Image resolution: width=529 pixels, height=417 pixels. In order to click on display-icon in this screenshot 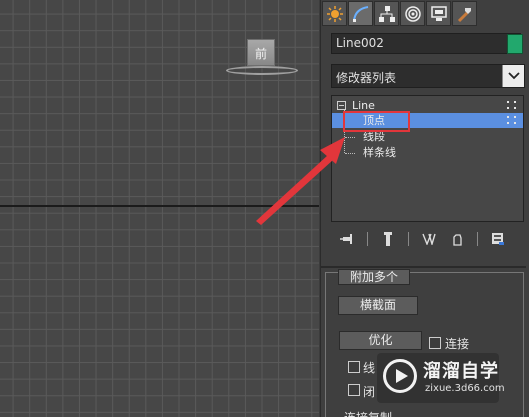, I will do `click(438, 13)`.